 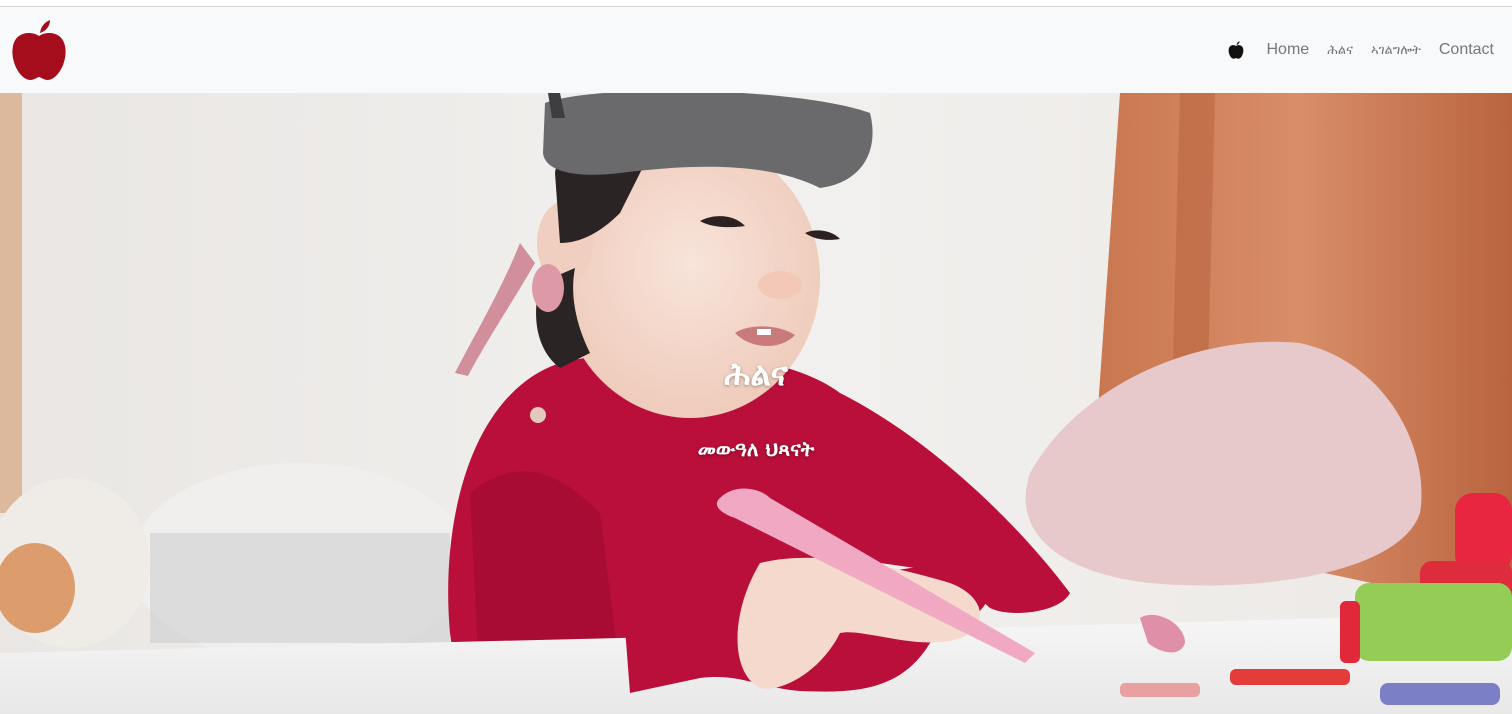 I want to click on hero-subtitle: መውዓለ ህጻናት, so click(x=756, y=449).